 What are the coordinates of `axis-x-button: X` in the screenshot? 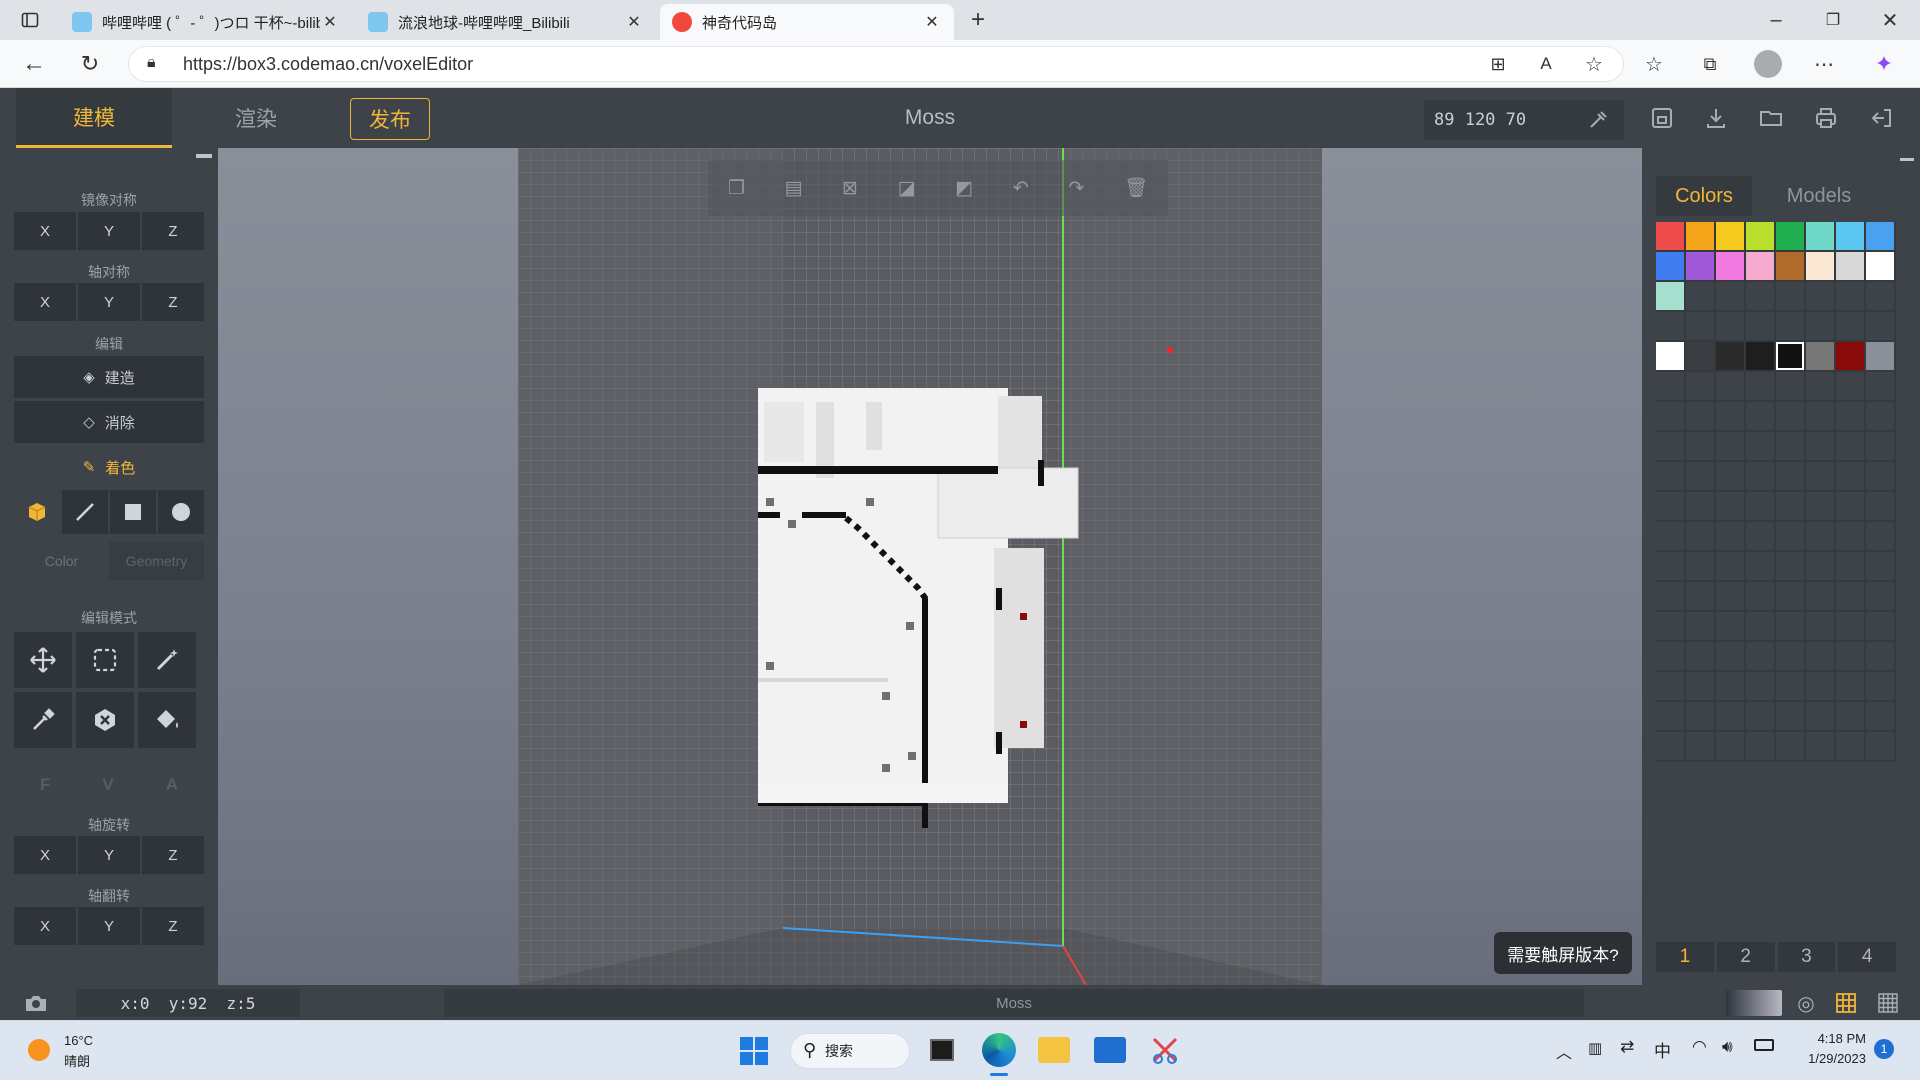 It's located at (46, 302).